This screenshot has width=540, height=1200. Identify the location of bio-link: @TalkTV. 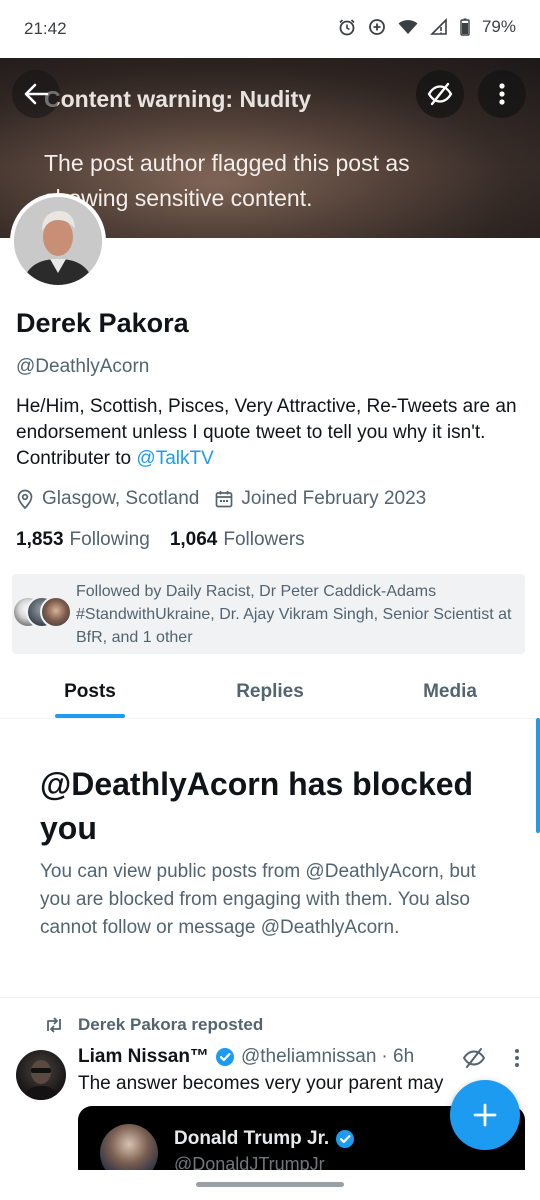
(174, 458).